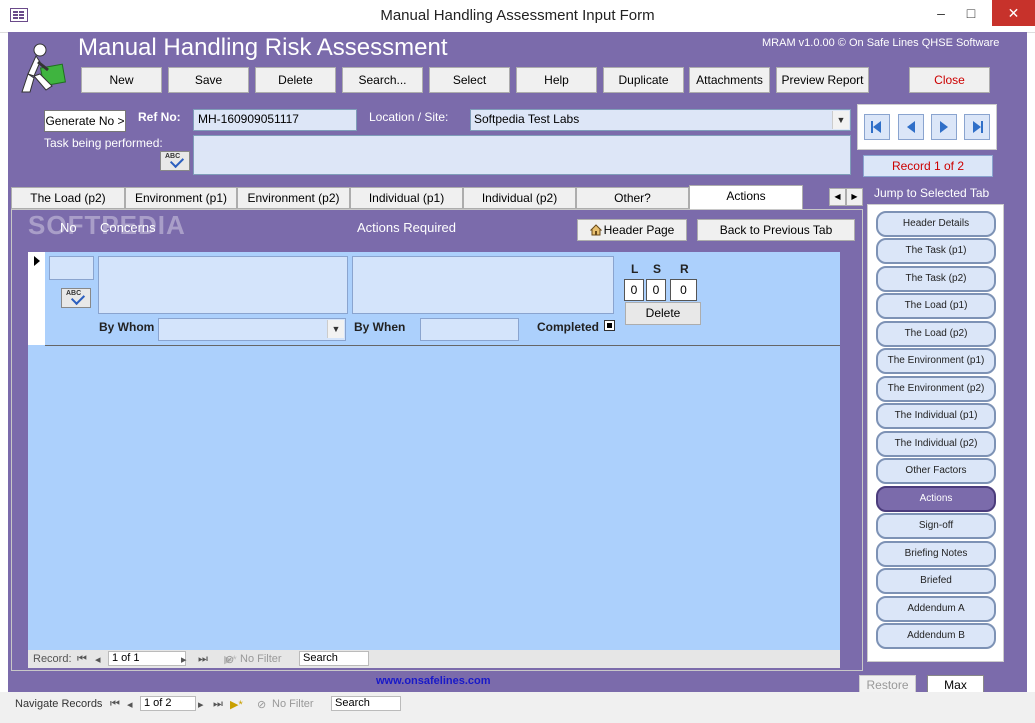  Describe the element at coordinates (334, 658) in the screenshot. I see `subform-search-input: Search` at that location.